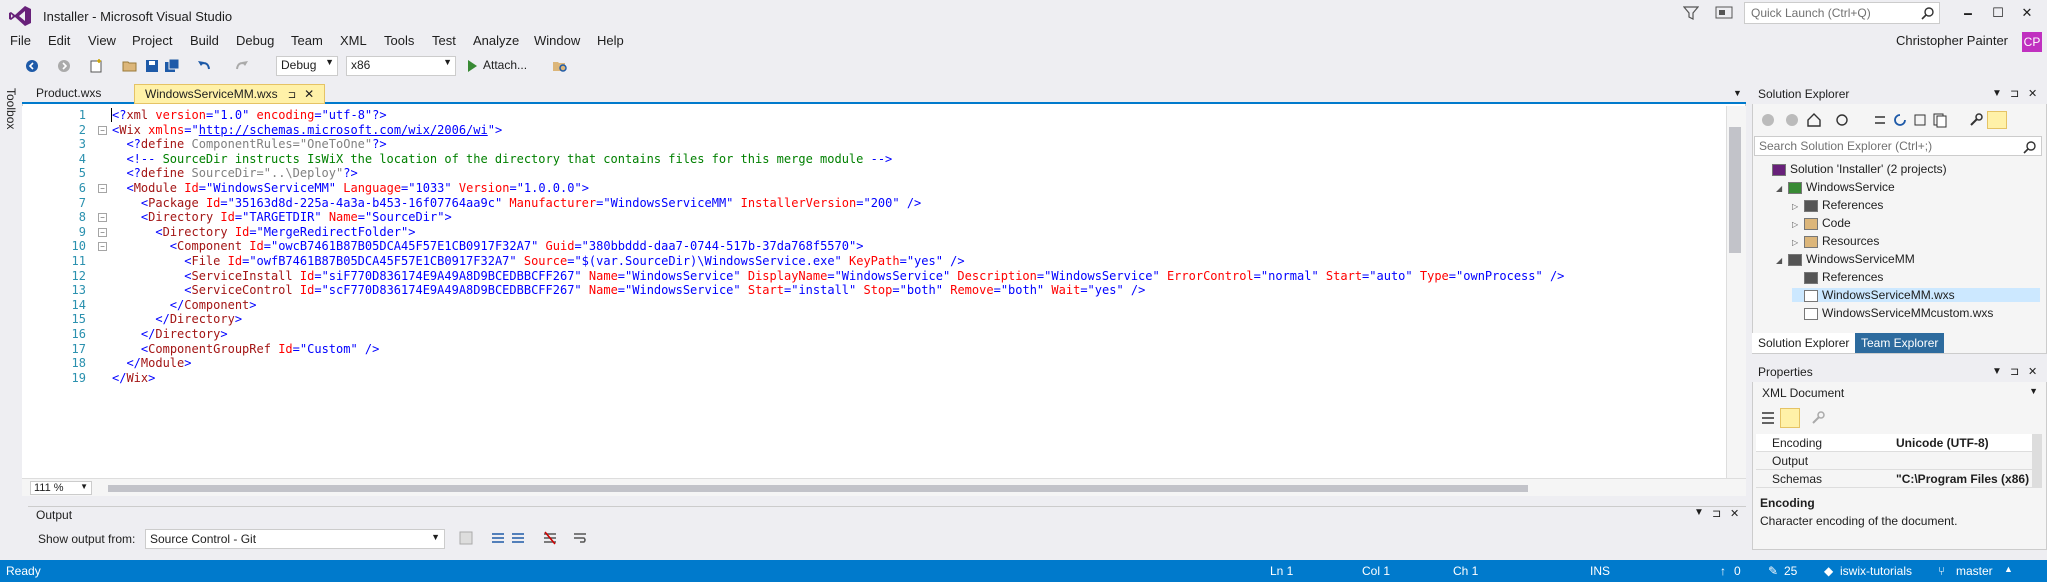  I want to click on properties-wrench-icon, so click(1976, 120).